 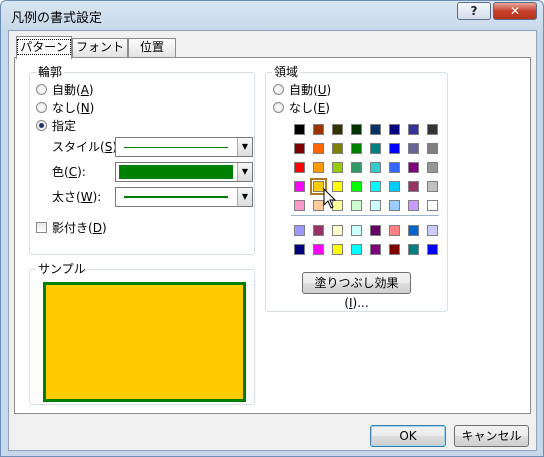 What do you see at coordinates (408, 436) in the screenshot?
I see `ok-button: OK` at bounding box center [408, 436].